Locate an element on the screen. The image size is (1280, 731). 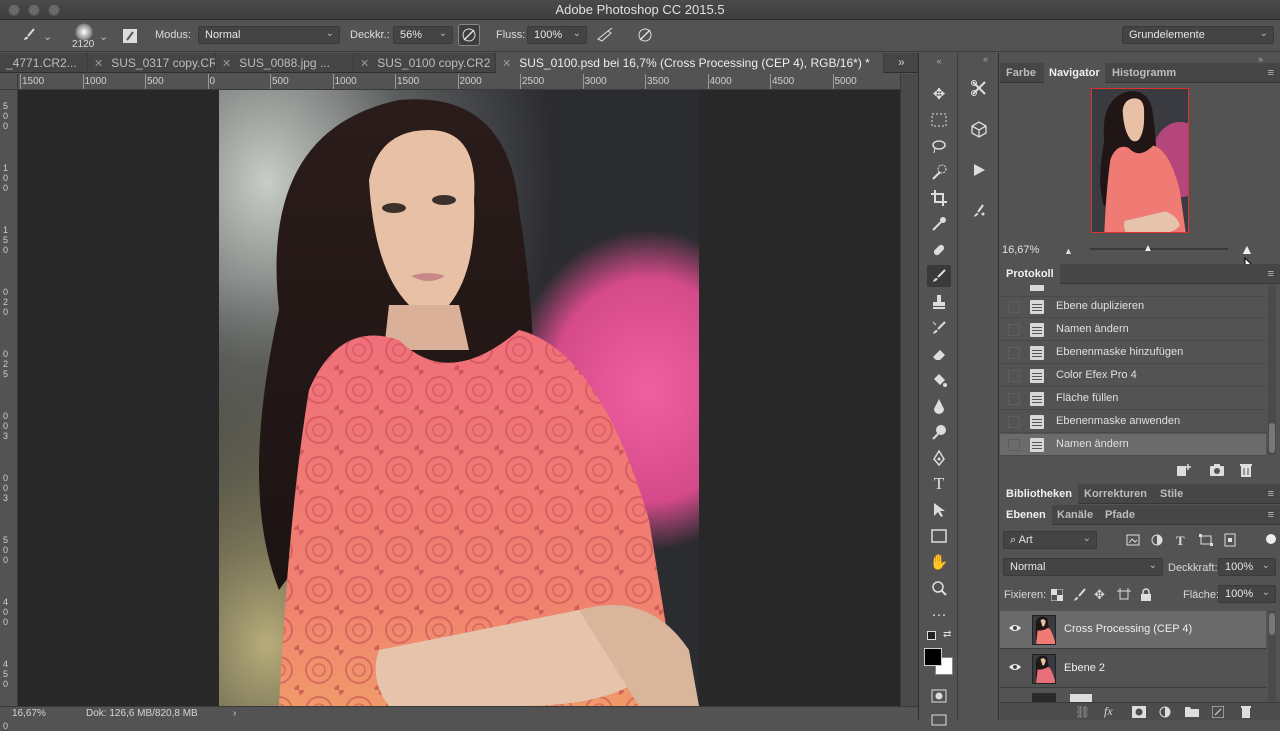
zoom-tool-icon is located at coordinates (939, 588).